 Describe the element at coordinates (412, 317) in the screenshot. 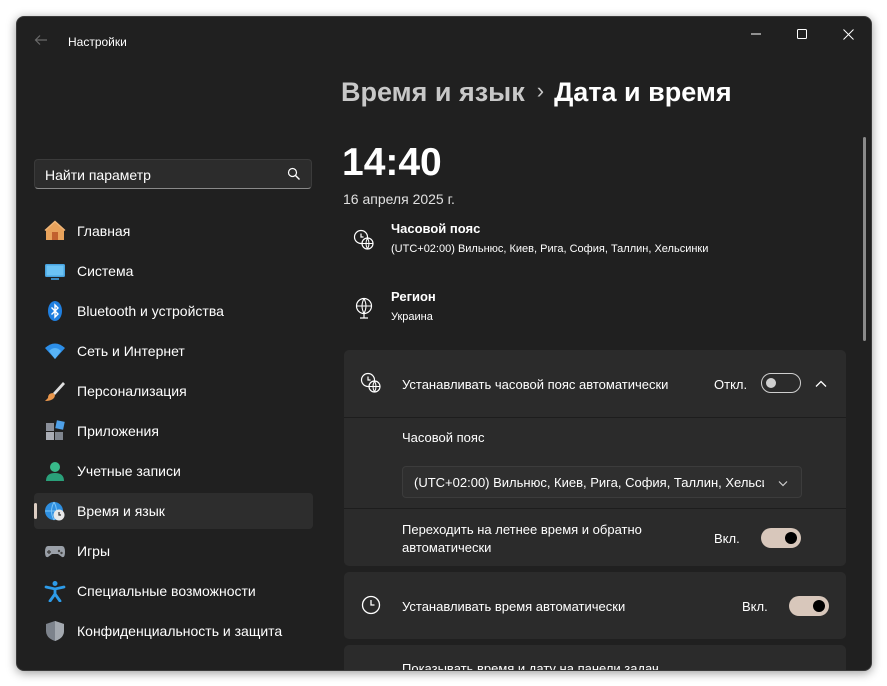

I see `region-value: Украина` at that location.